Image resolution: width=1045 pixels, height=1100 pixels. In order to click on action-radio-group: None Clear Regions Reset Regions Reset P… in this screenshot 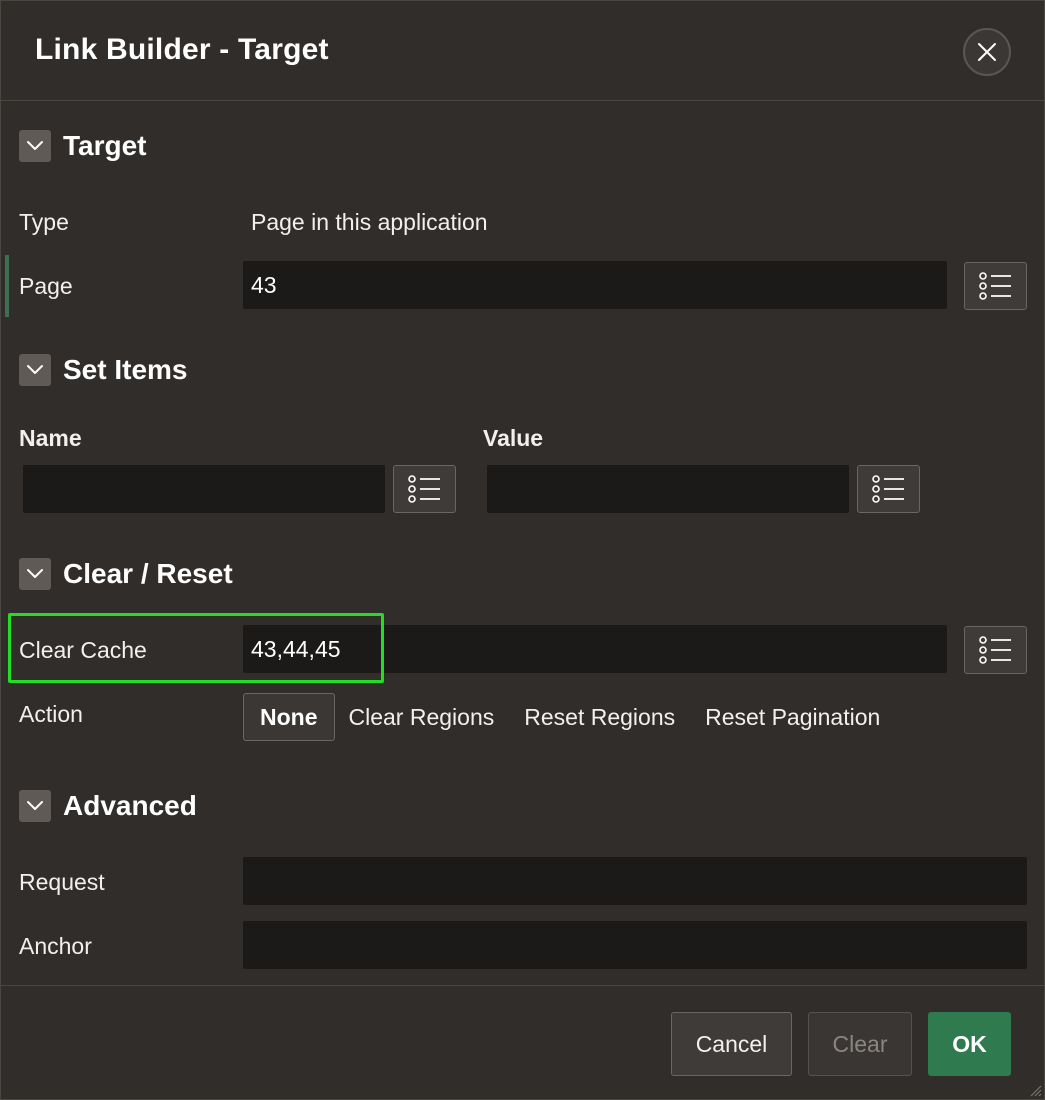, I will do `click(568, 717)`.